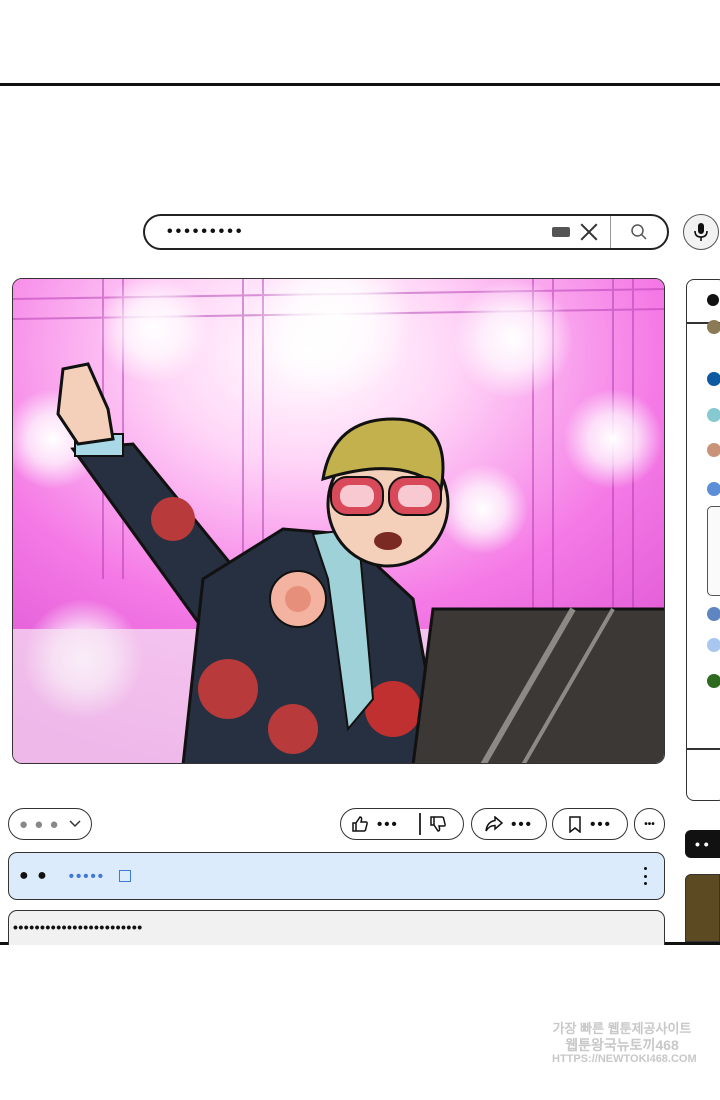 The height and width of the screenshot is (1100, 720). I want to click on verified-square-icon, so click(125, 876).